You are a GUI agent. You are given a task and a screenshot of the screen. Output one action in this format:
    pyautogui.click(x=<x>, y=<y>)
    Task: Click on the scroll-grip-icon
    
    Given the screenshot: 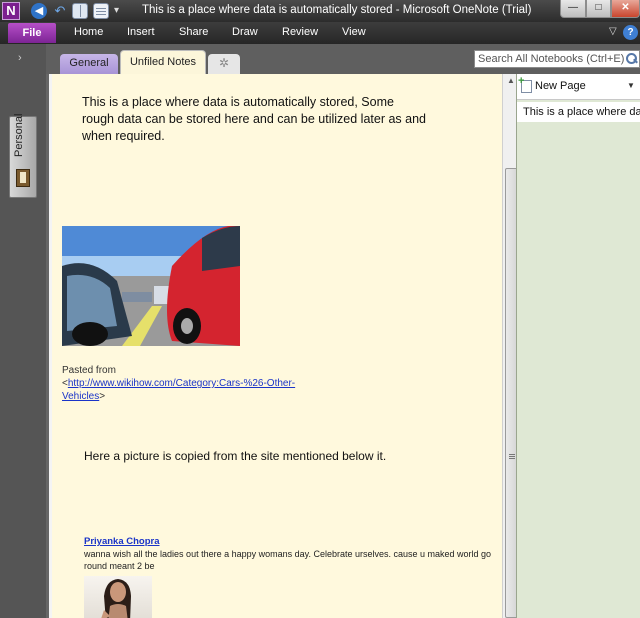 What is the action you would take?
    pyautogui.click(x=512, y=454)
    